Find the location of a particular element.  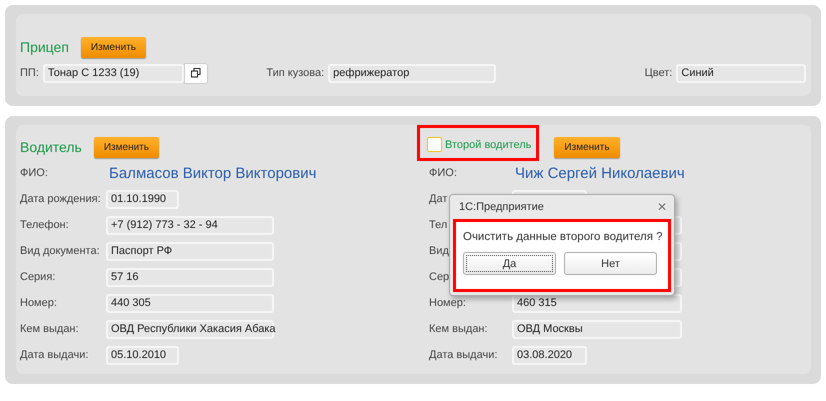

field-label: Тип кузова: is located at coordinates (295, 73).